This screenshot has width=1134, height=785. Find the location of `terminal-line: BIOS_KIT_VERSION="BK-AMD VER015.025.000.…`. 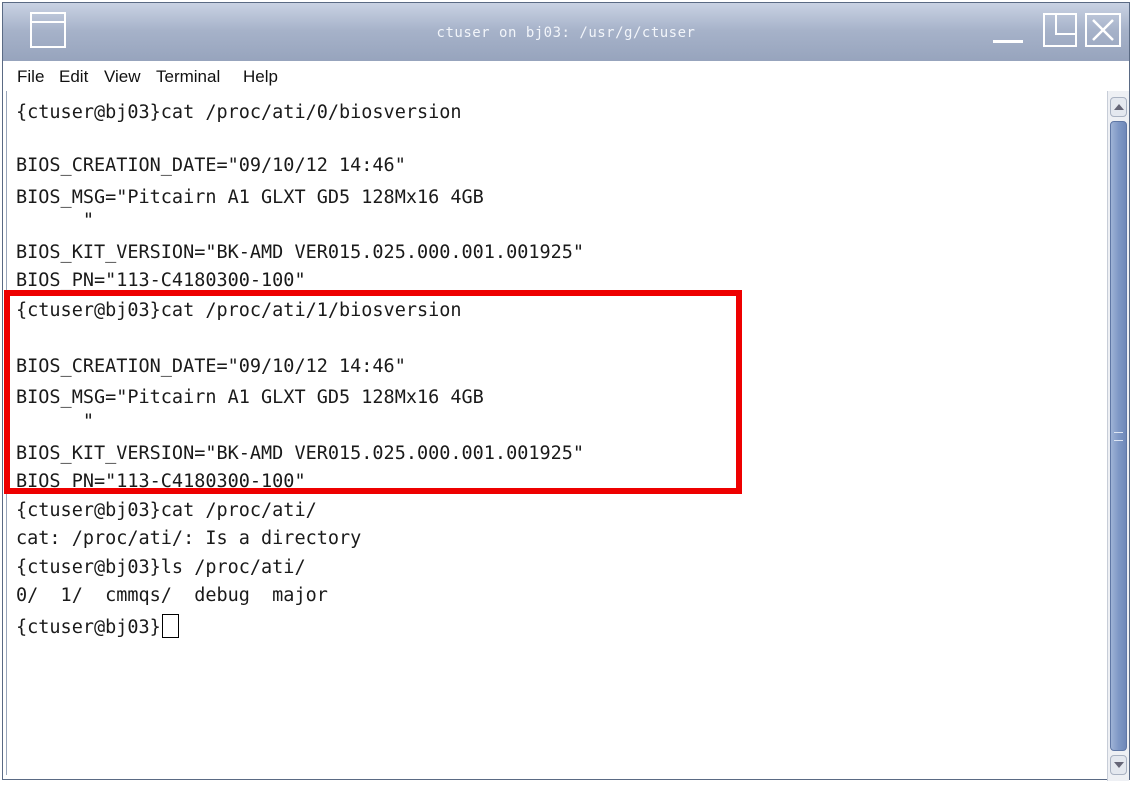

terminal-line: BIOS_KIT_VERSION="BK-AMD VER015.025.000.… is located at coordinates (300, 252).